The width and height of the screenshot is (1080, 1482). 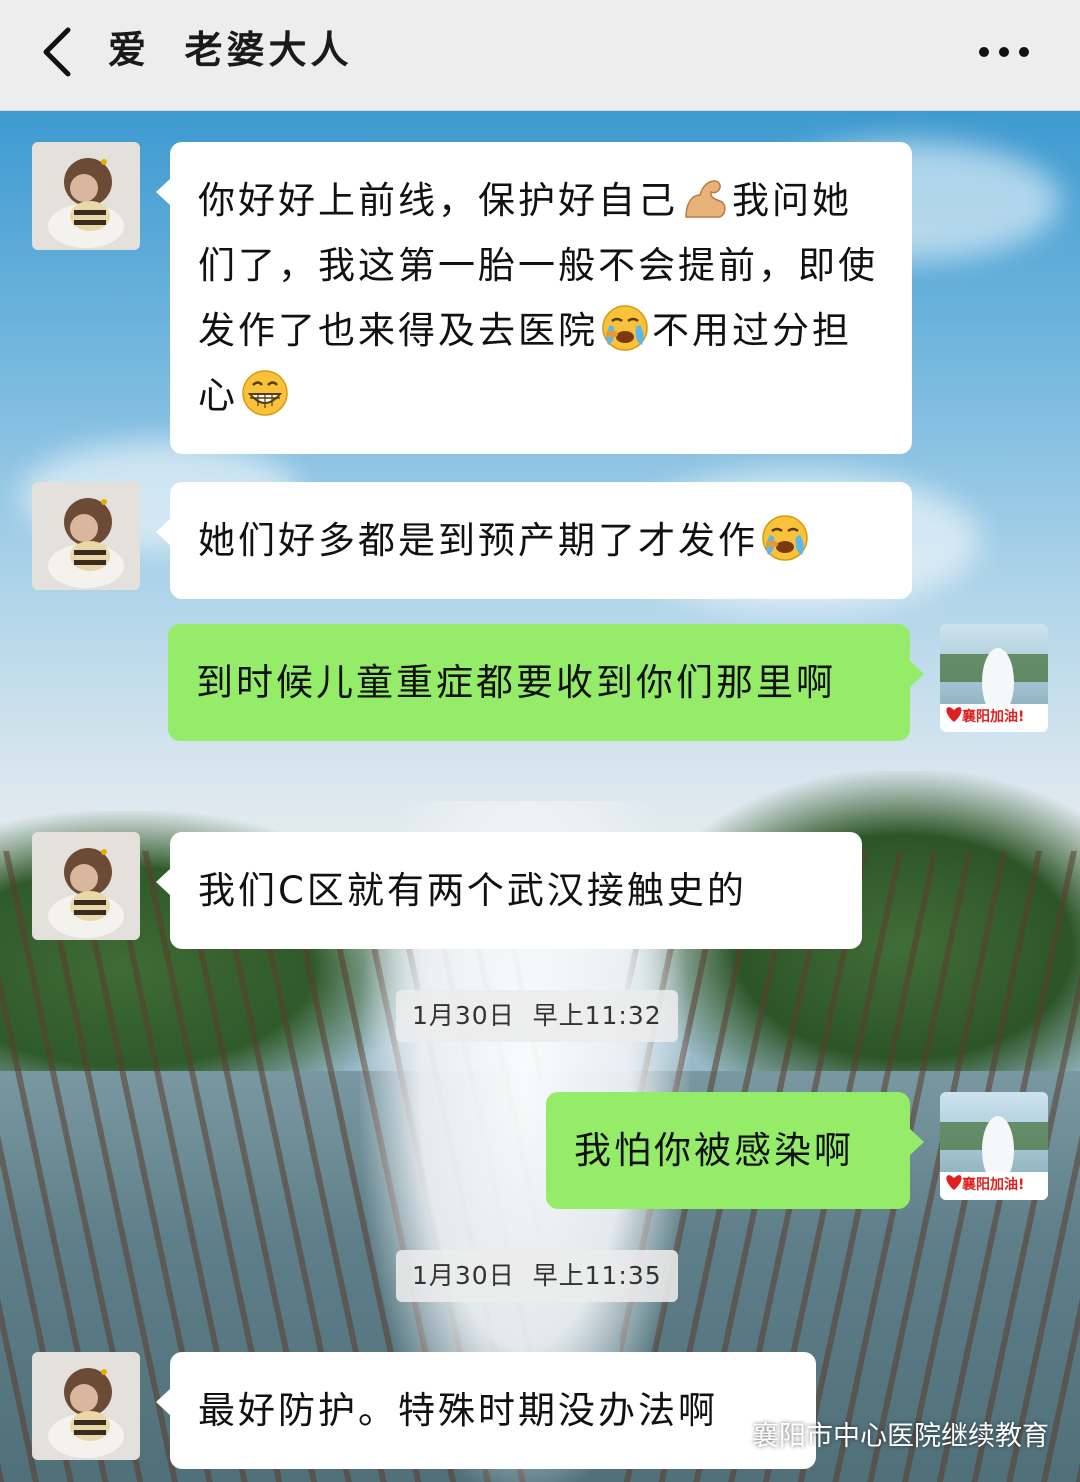 What do you see at coordinates (729, 1432) in the screenshot?
I see `wechat-channel-icon` at bounding box center [729, 1432].